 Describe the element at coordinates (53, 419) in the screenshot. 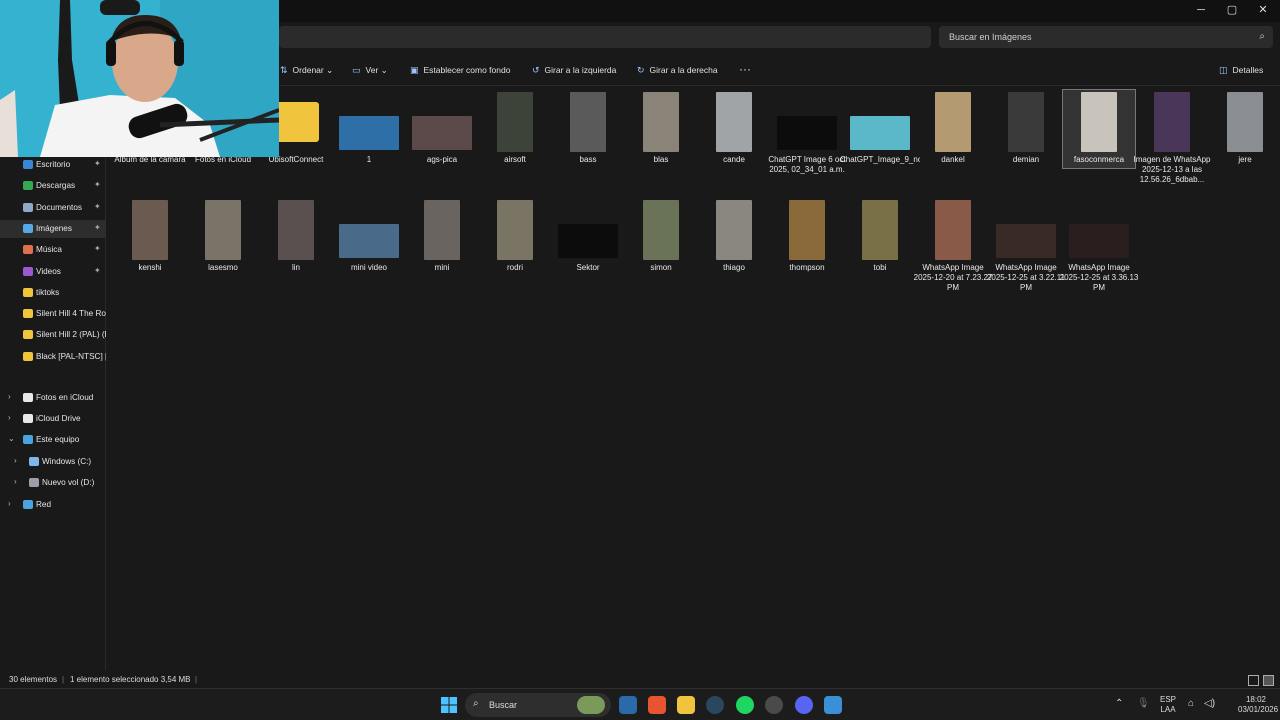

I see `tree-item-1: › iCloud Drive` at that location.